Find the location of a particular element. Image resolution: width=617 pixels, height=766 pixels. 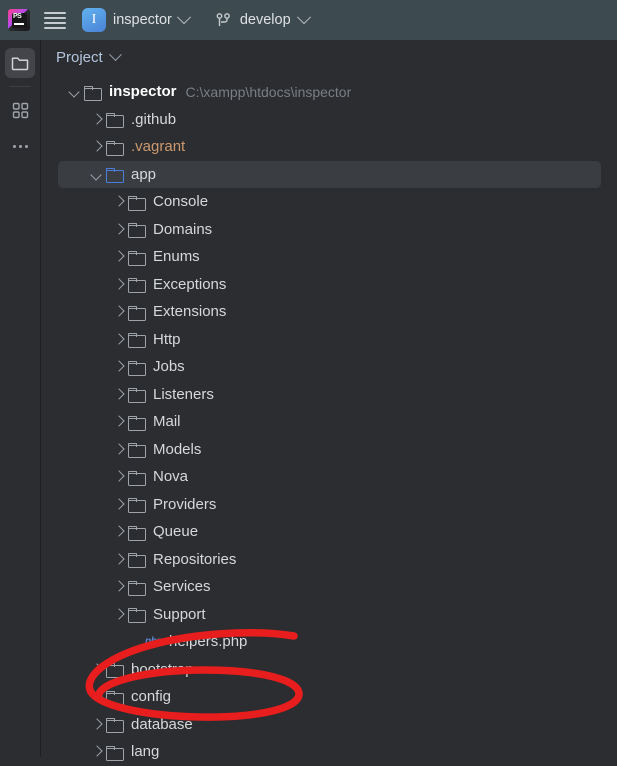

tree-row-label: Models is located at coordinates (177, 449).